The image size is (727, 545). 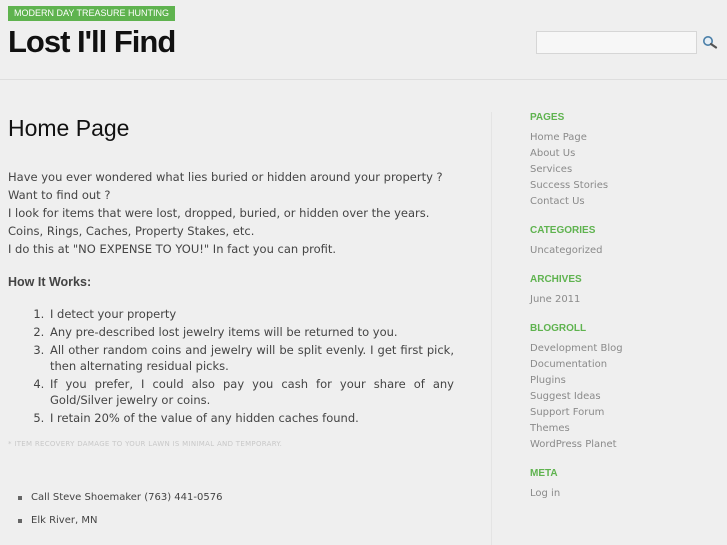 What do you see at coordinates (625, 202) in the screenshot?
I see `sidebar-link-contact-us: Contact Us` at bounding box center [625, 202].